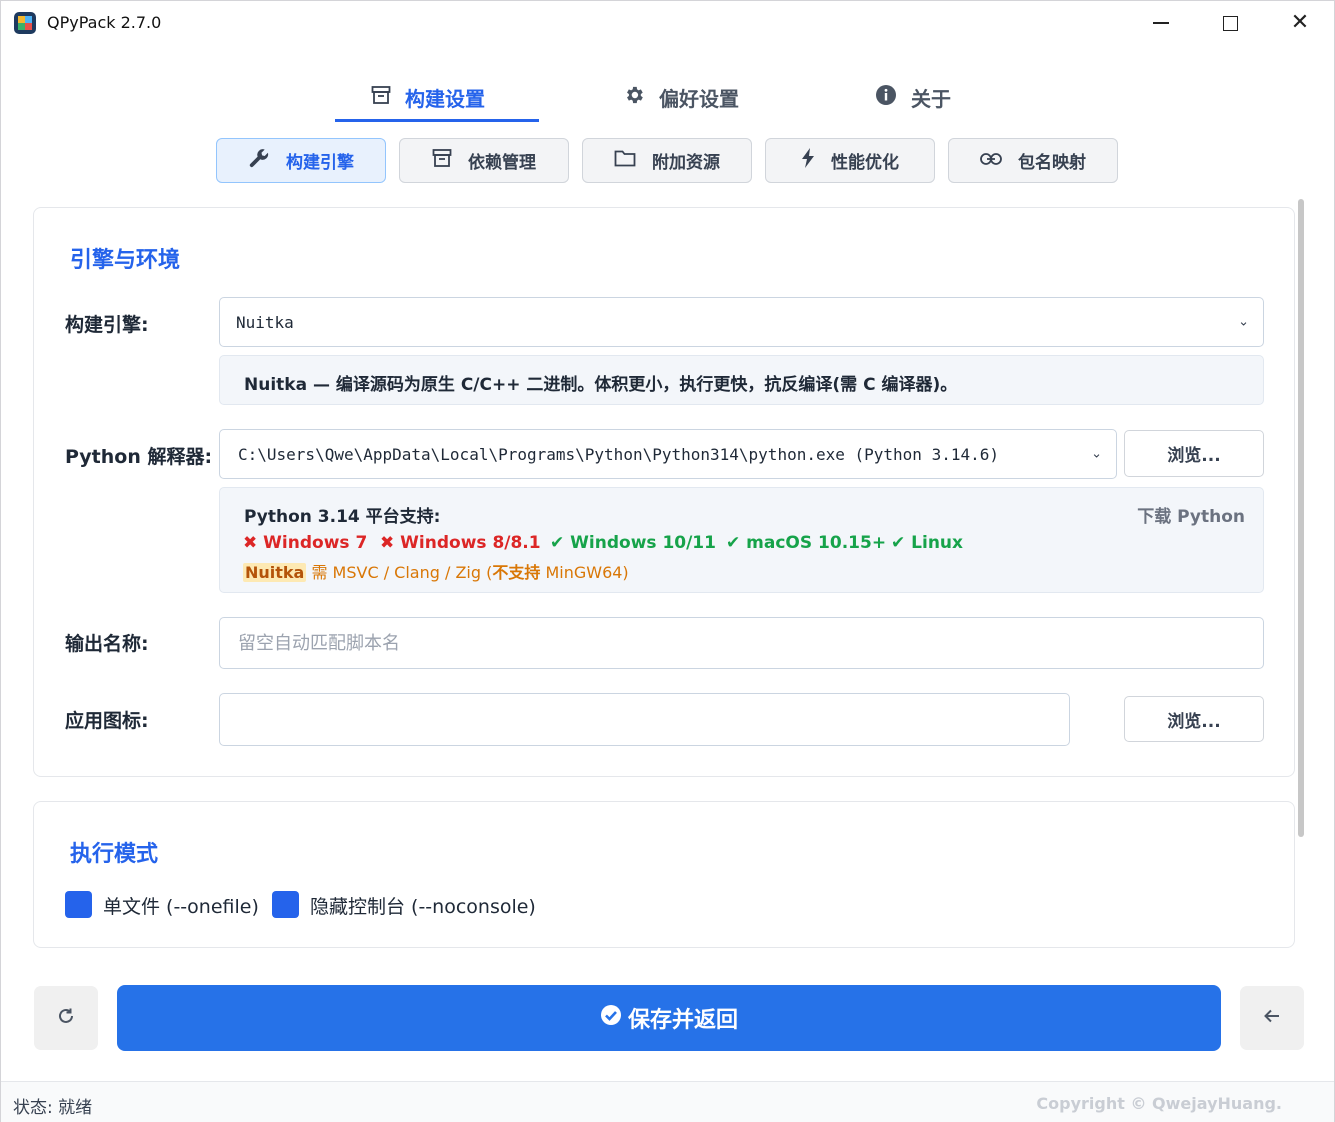 This screenshot has height=1122, width=1335. Describe the element at coordinates (699, 98) in the screenshot. I see `tab-label: 偏好设置` at that location.